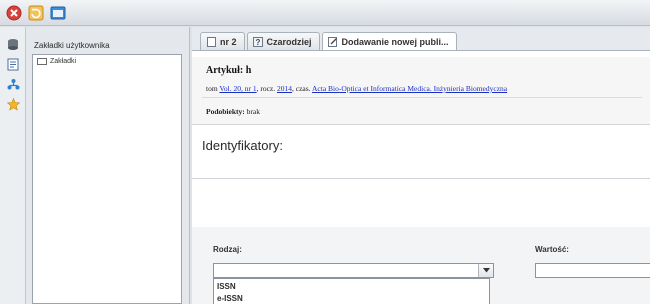  Describe the element at coordinates (592, 270) in the screenshot. I see `value-input` at that location.